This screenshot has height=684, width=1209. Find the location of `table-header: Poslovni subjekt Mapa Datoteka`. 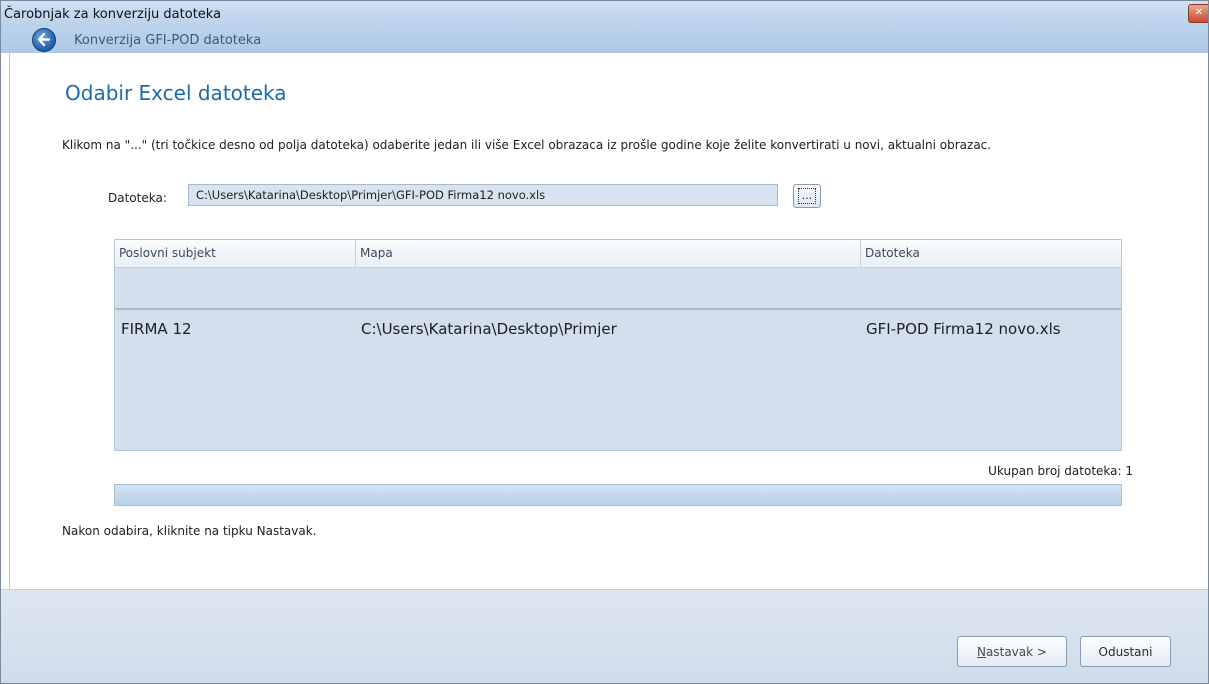

table-header: Poslovni subjekt Mapa Datoteka is located at coordinates (618, 254).